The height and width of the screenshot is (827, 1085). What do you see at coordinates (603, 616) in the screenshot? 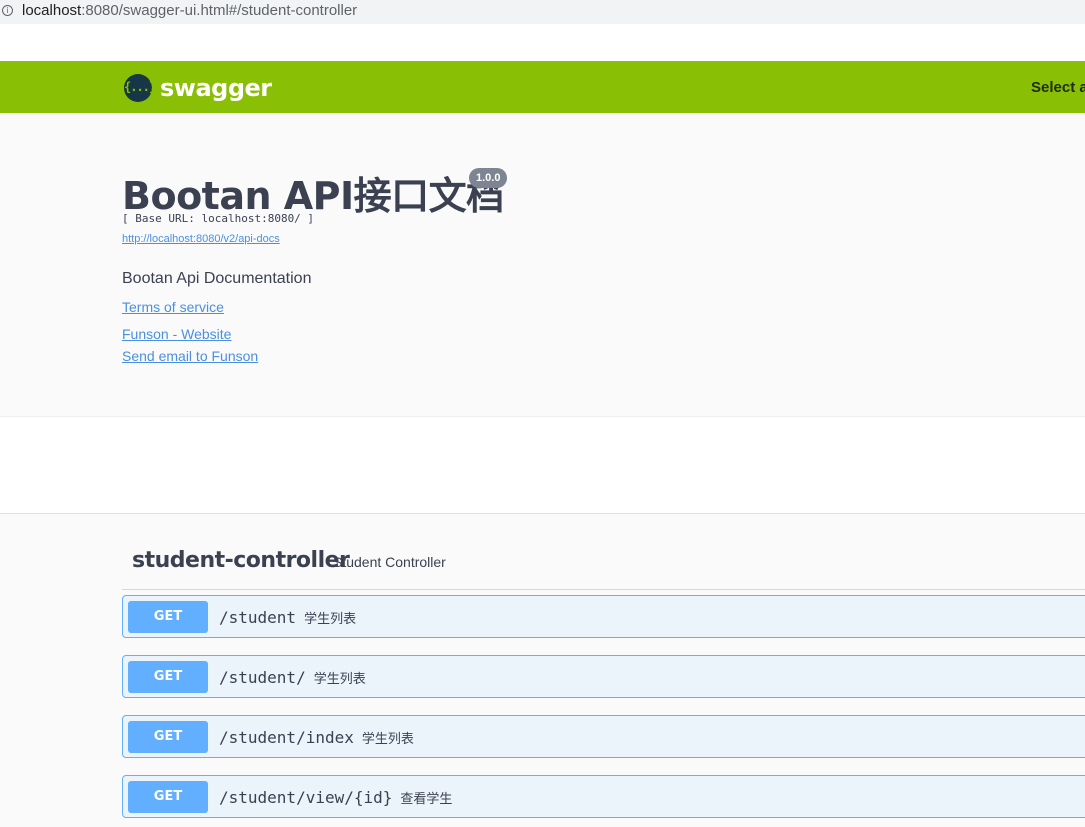
I see `operation-get-student: GET /student 学生列表` at bounding box center [603, 616].